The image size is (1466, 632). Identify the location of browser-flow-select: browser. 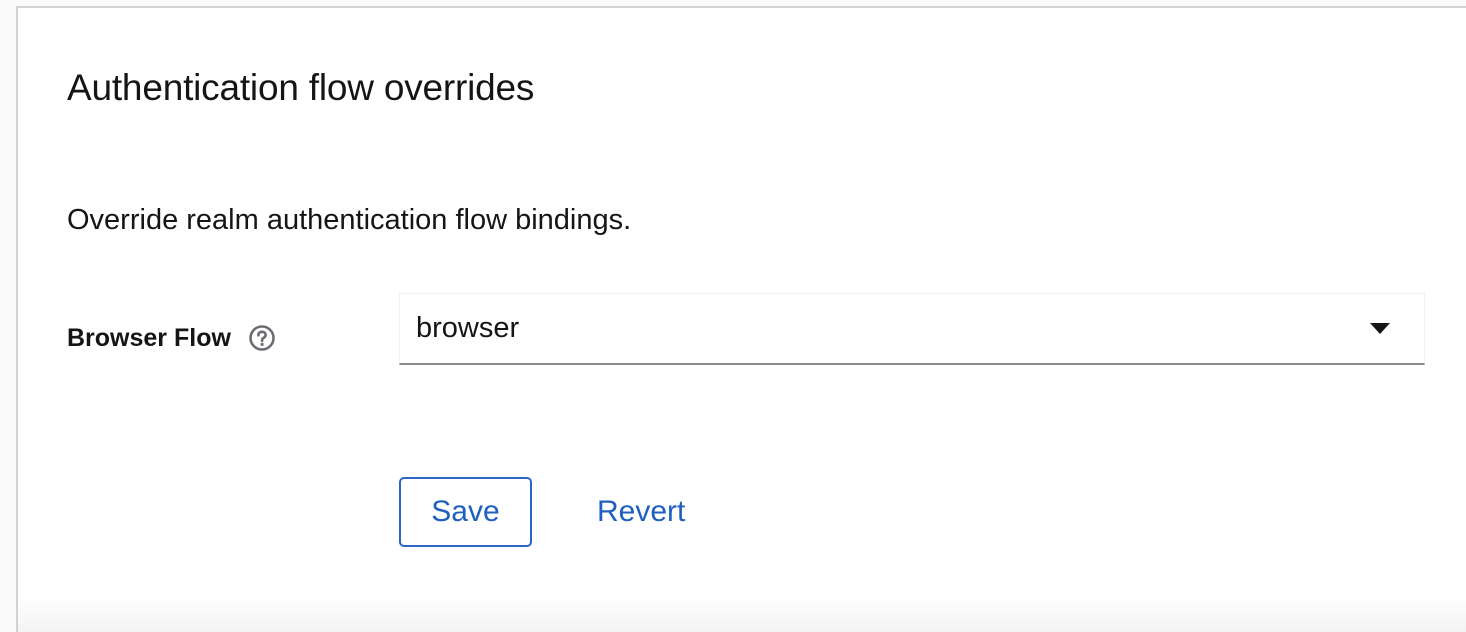
(912, 329).